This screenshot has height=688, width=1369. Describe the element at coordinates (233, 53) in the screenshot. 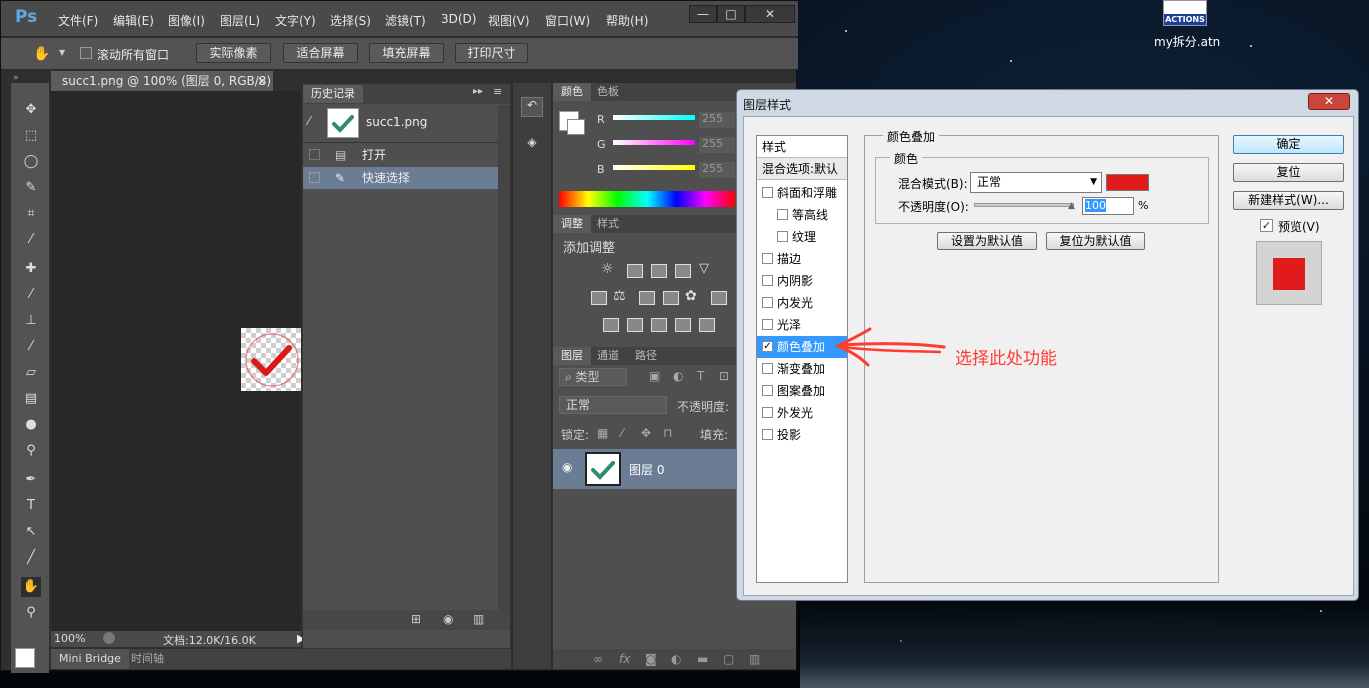

I see `actual-pixels-button: 实际像素` at that location.